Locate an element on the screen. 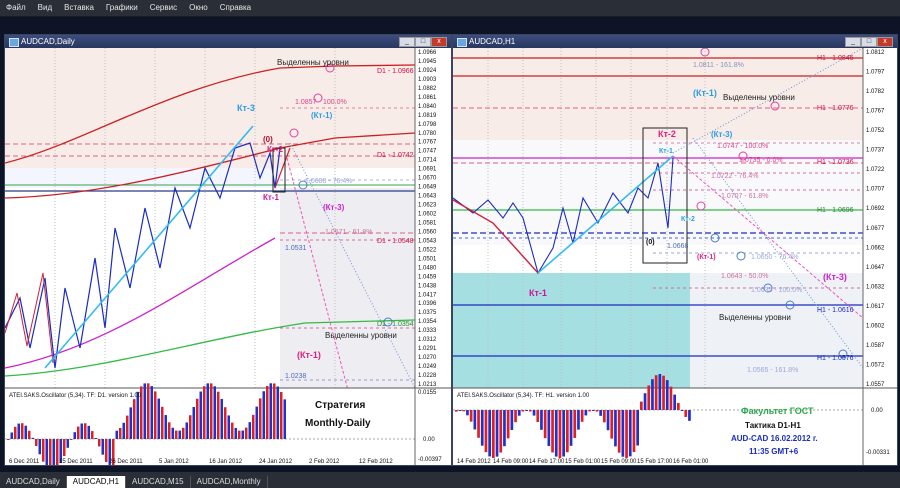  label-d1-0354: D1 - 1.0354 is located at coordinates (395, 324).